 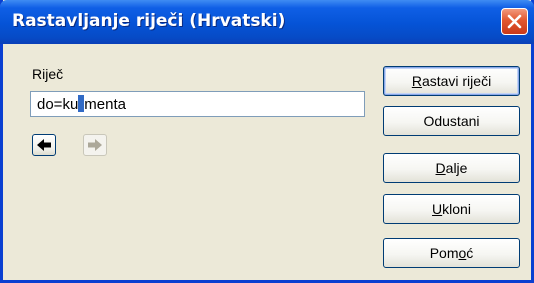 I want to click on remove-button: Ukloni, so click(x=451, y=209).